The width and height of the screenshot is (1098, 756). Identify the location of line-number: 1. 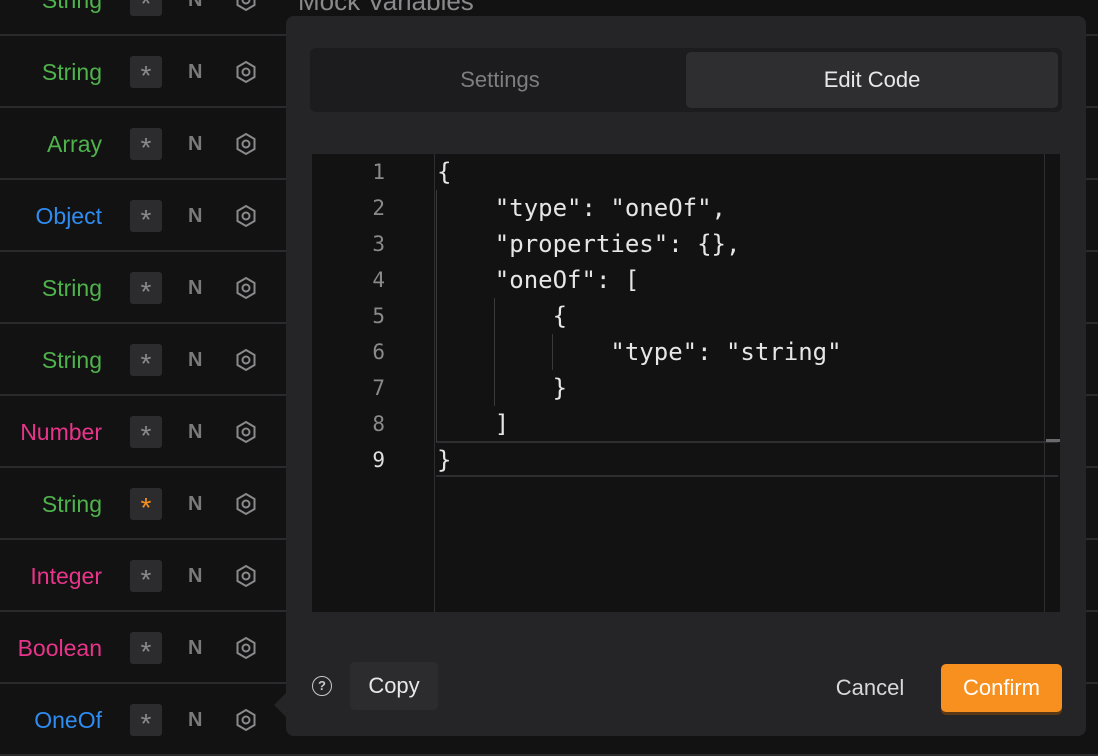
(378, 172).